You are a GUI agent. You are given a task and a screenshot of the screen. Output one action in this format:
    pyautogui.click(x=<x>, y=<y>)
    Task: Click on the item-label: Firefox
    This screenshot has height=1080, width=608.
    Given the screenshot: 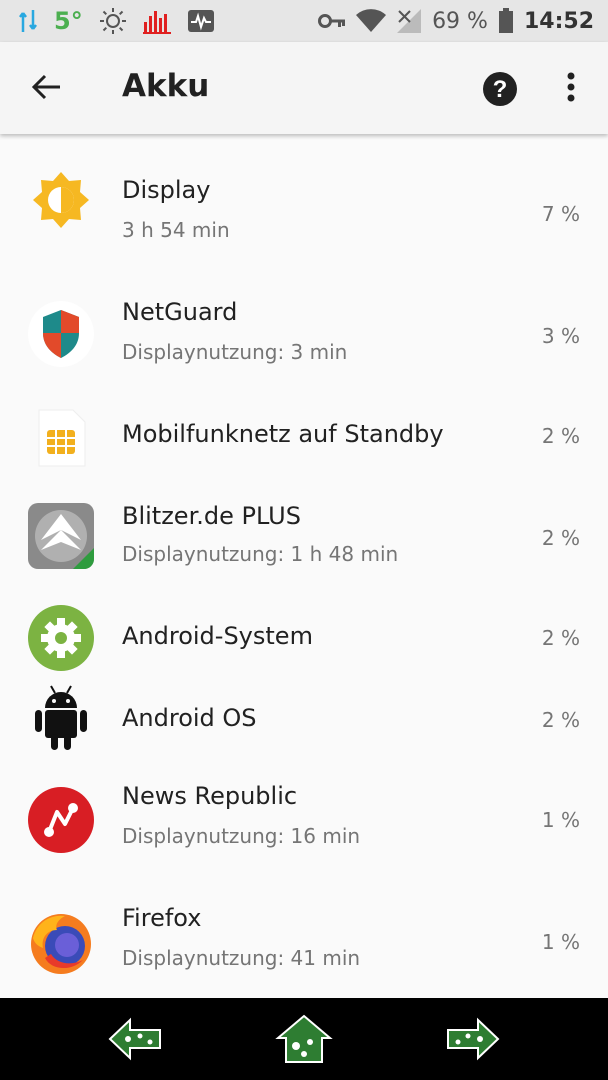 What is the action you would take?
    pyautogui.click(x=162, y=918)
    